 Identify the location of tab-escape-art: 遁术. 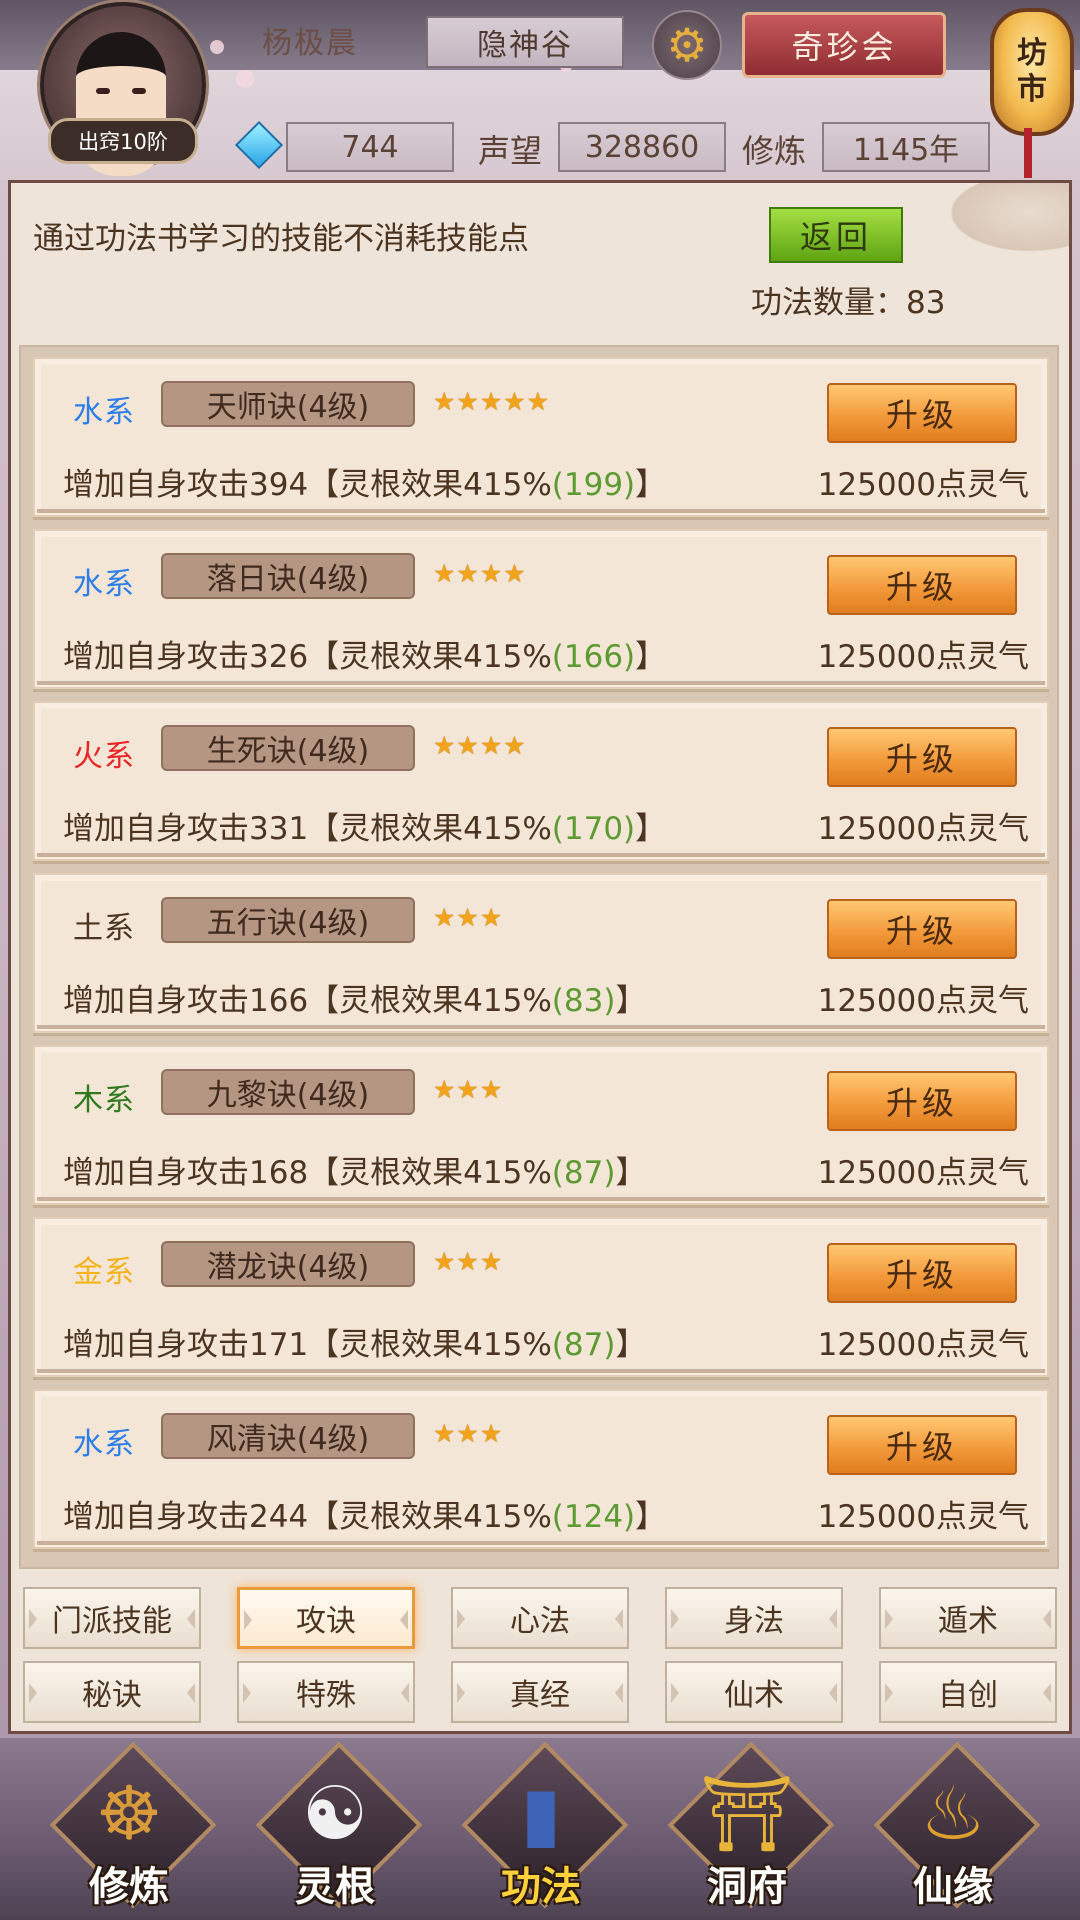
(968, 1618).